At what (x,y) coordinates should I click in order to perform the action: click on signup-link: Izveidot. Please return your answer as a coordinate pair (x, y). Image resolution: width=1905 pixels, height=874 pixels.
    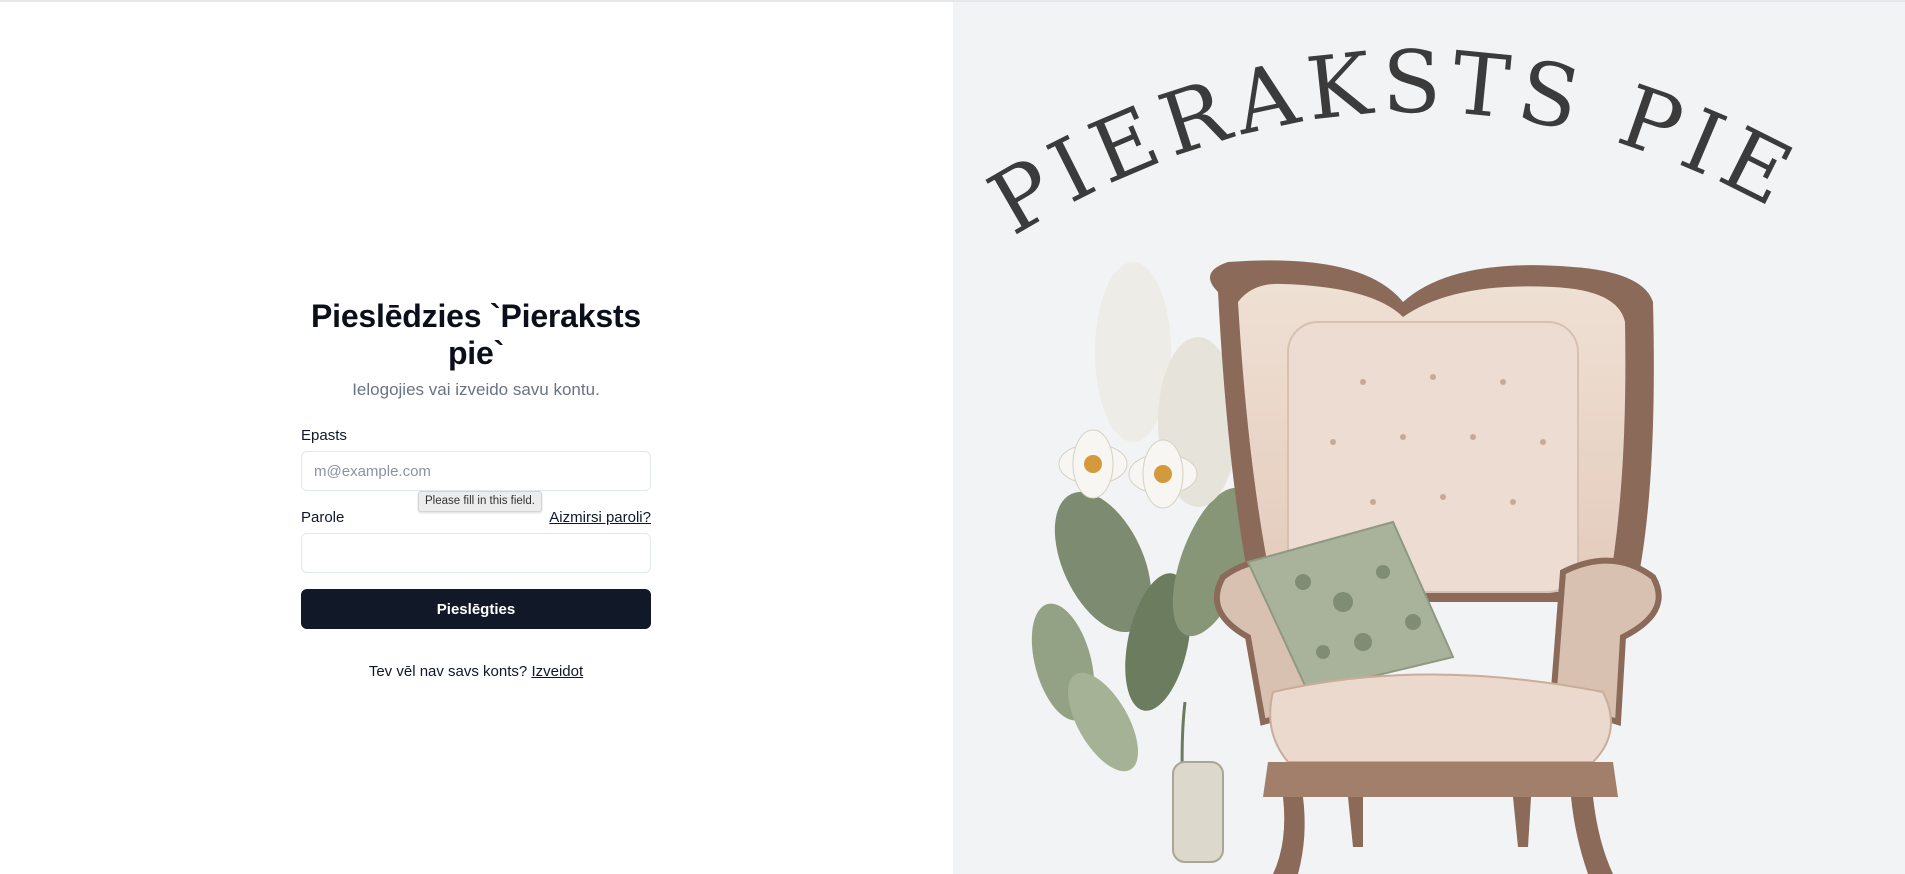
    Looking at the image, I should click on (557, 671).